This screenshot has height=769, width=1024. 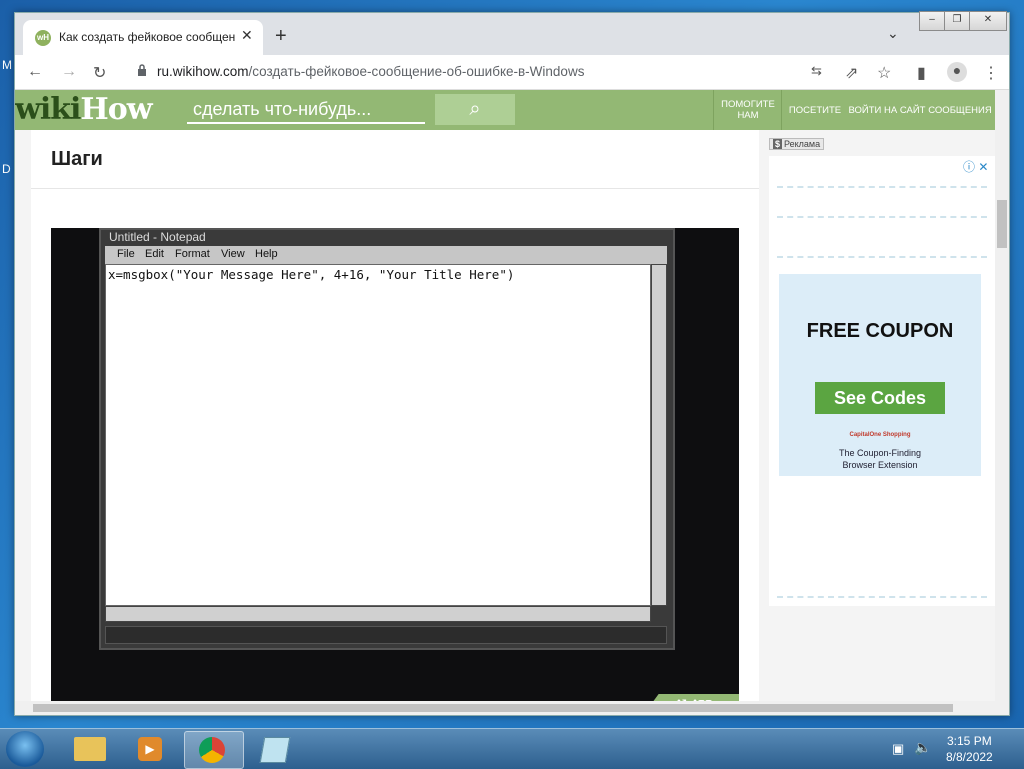 I want to click on ad-label: $ Реклама, so click(x=797, y=144).